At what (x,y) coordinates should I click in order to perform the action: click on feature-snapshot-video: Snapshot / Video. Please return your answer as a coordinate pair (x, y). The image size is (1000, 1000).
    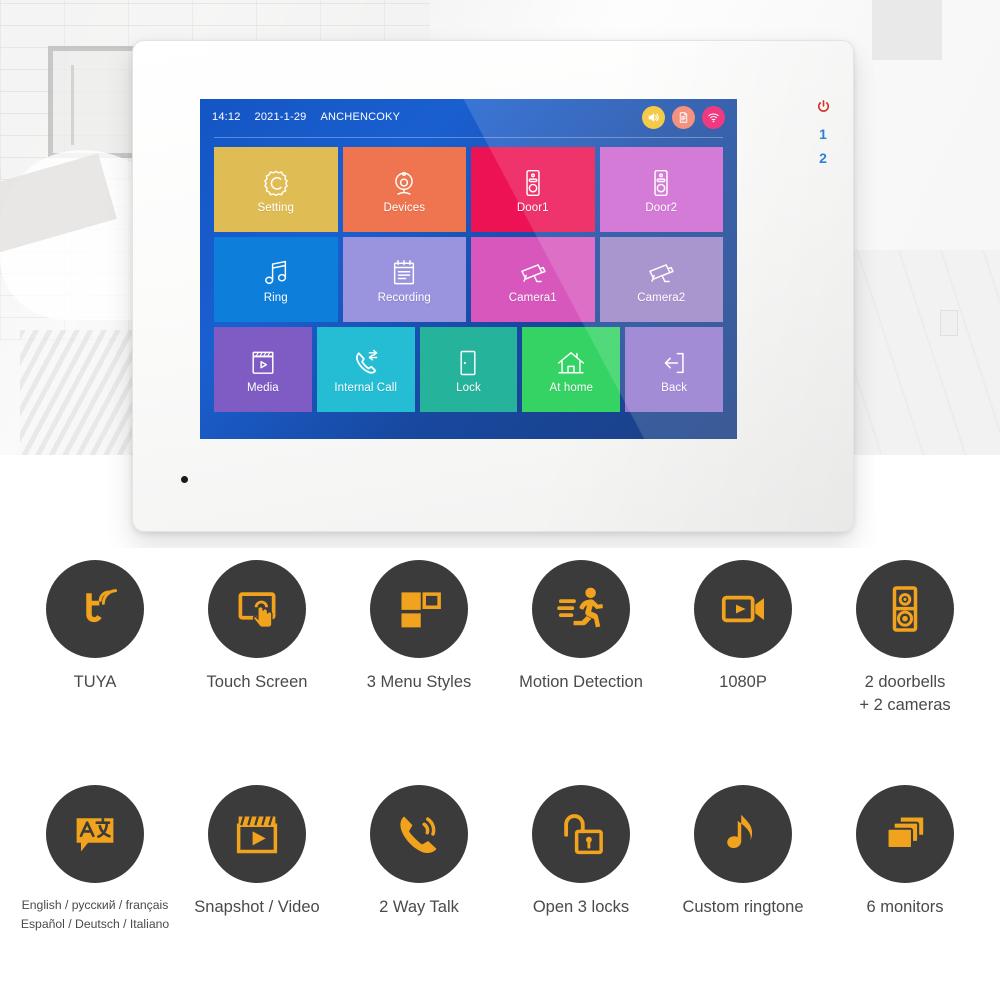
    Looking at the image, I should click on (257, 892).